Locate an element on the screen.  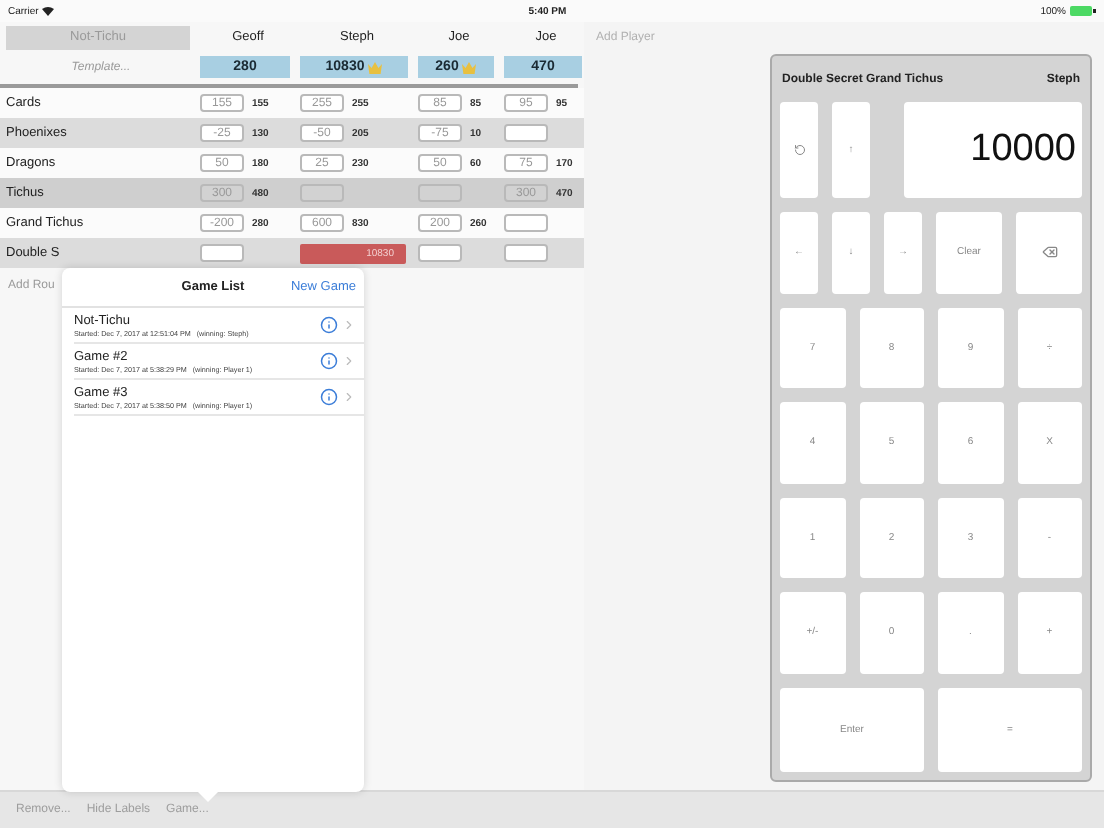
undo-icon is located at coordinates (799, 150).